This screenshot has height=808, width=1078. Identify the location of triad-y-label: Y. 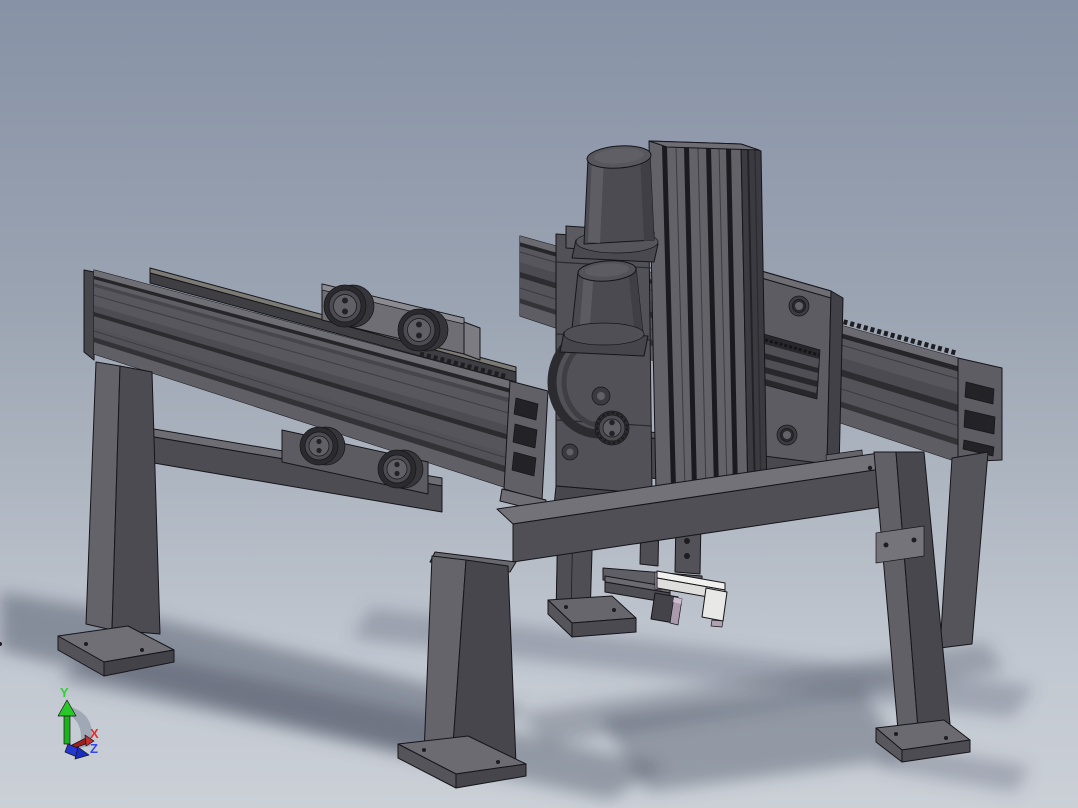
(64, 692).